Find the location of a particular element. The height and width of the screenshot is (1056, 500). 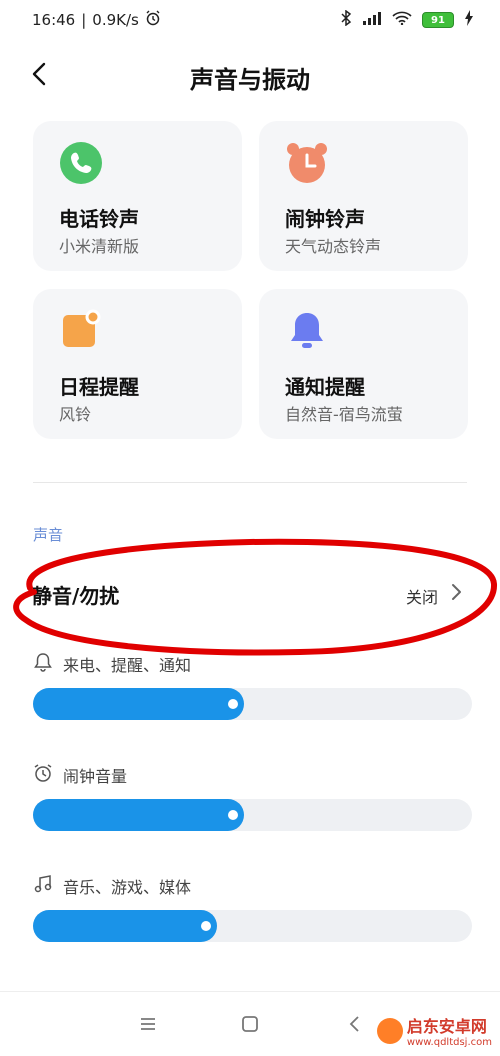

volume-row-ring: 来电、提醒、通知 is located at coordinates (112, 664).